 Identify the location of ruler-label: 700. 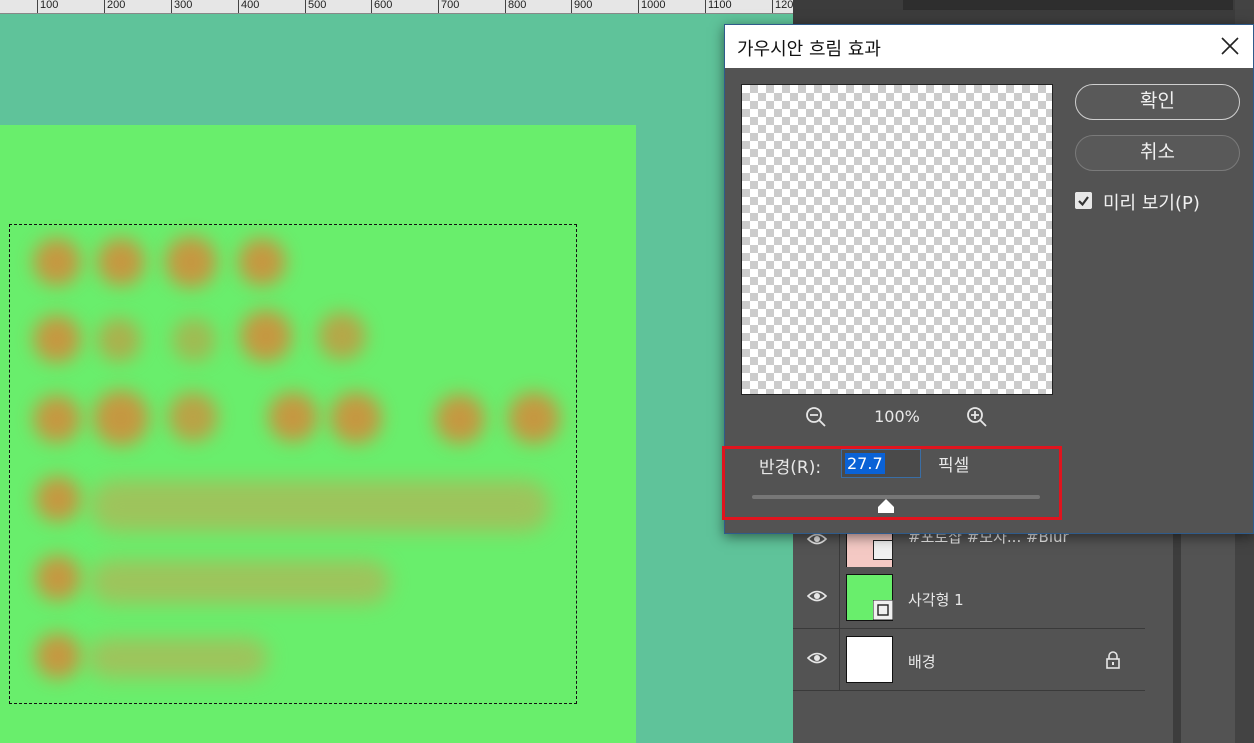
(450, 5).